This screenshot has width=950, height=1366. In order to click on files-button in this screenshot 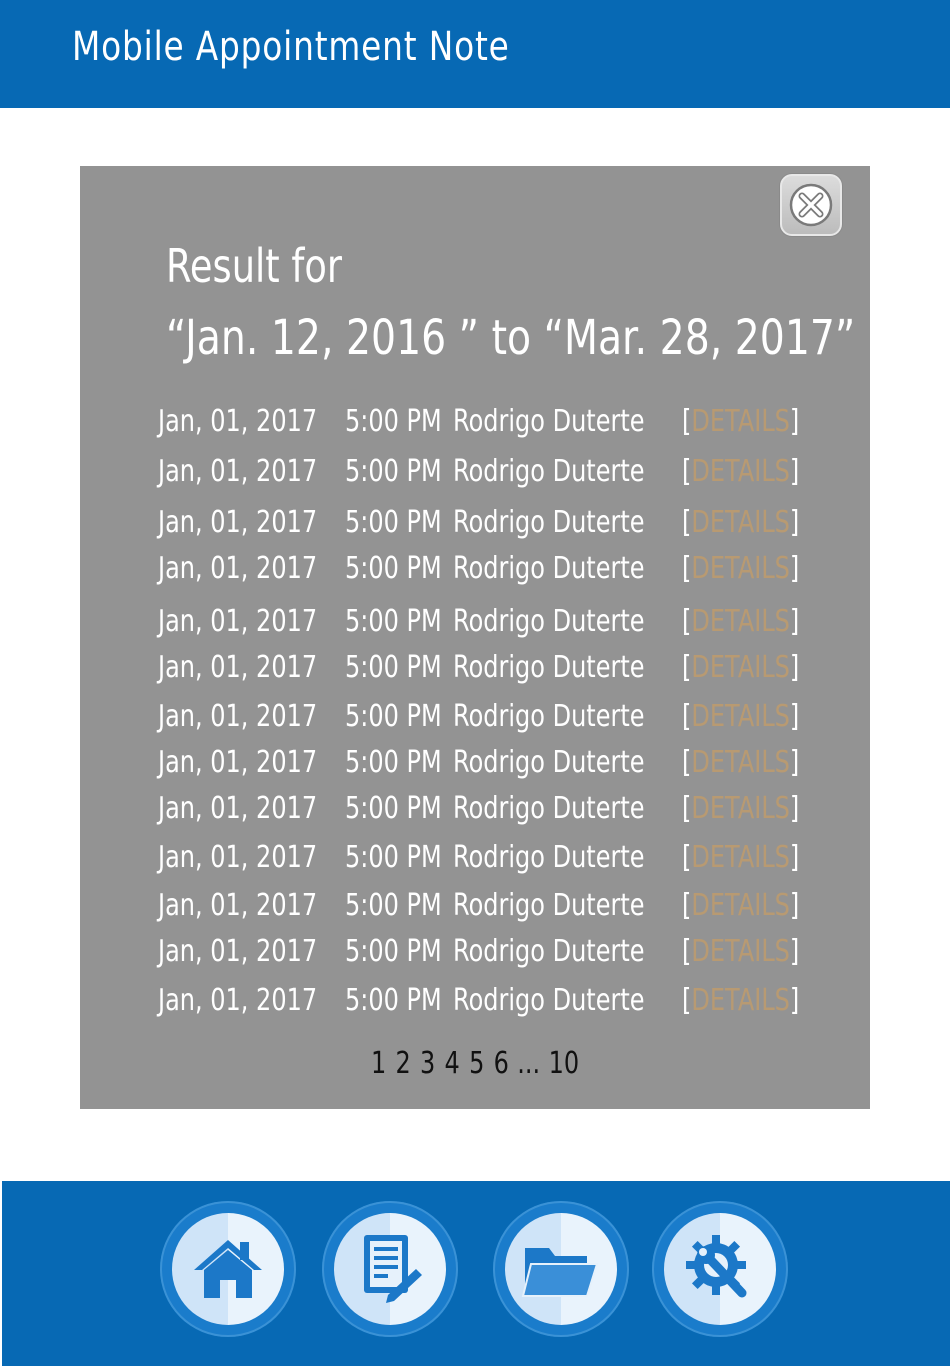, I will do `click(561, 1269)`.